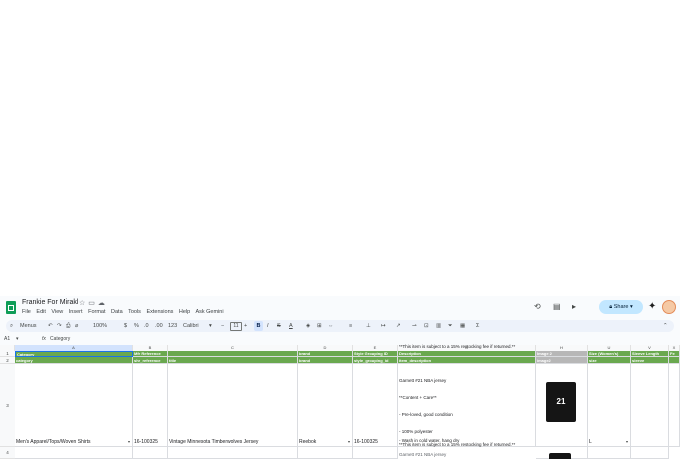  What do you see at coordinates (325, 405) in the screenshot?
I see `cell-d3: Reebok` at bounding box center [325, 405].